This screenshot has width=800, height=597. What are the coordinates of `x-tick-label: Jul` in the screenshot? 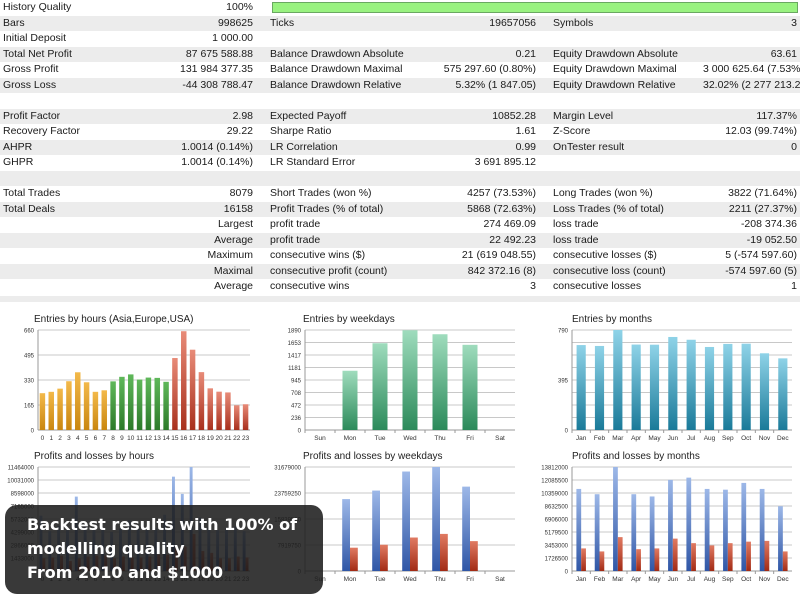 It's located at (691, 438).